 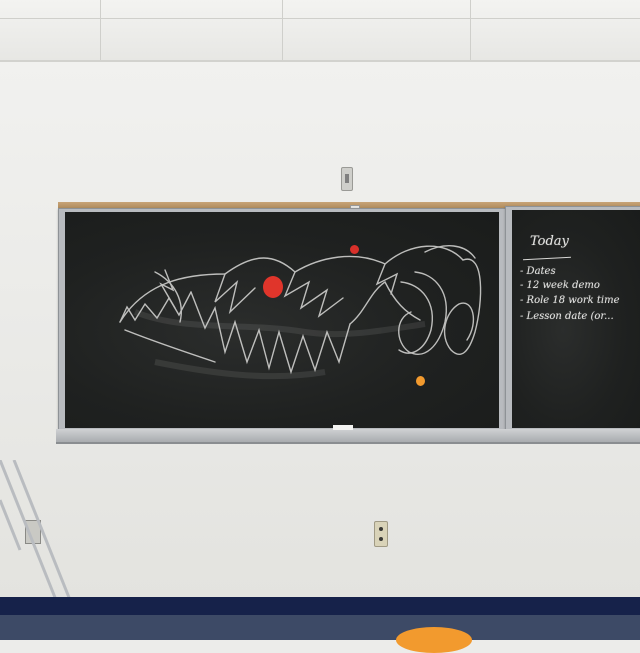 I want to click on orange-stool, so click(x=434, y=640).